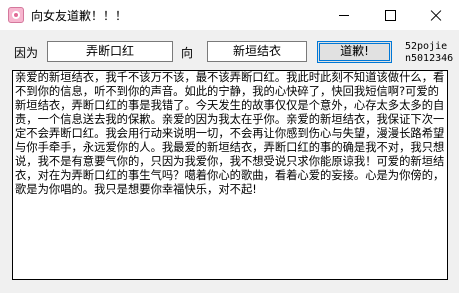 The width and height of the screenshot is (459, 293). I want to click on close-icon, so click(436, 15).